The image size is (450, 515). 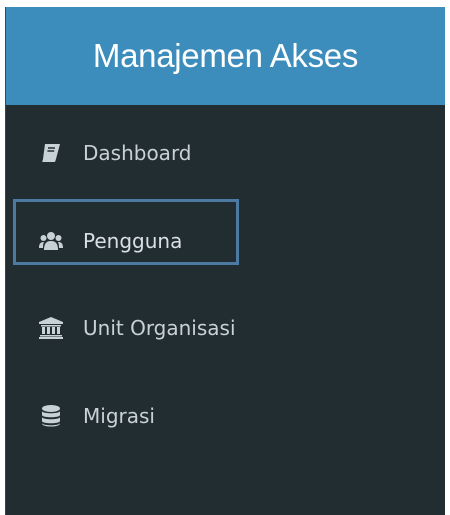 What do you see at coordinates (51, 328) in the screenshot?
I see `institution-icon` at bounding box center [51, 328].